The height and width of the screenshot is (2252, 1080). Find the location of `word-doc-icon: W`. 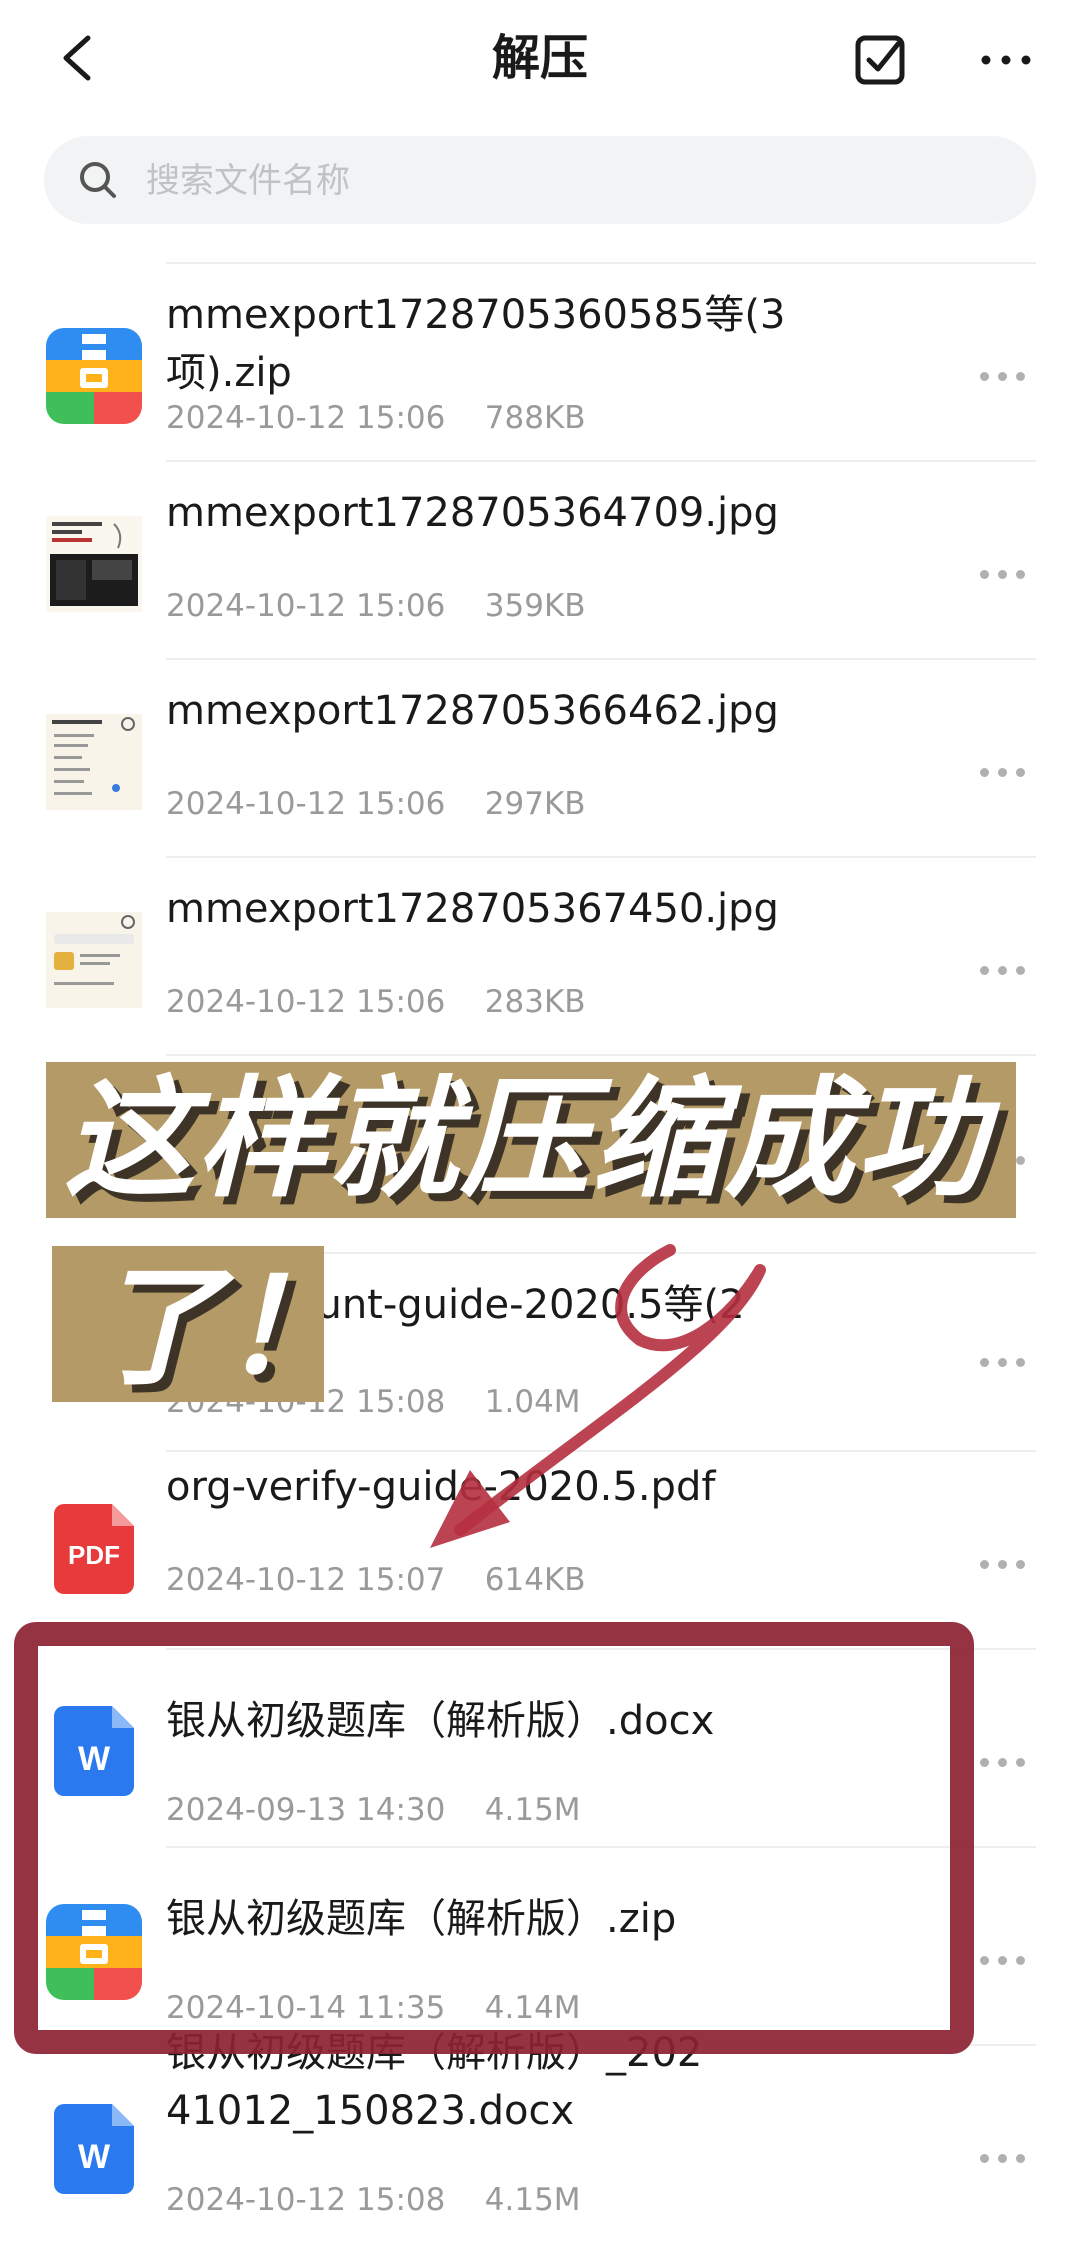

word-doc-icon: W is located at coordinates (94, 2149).